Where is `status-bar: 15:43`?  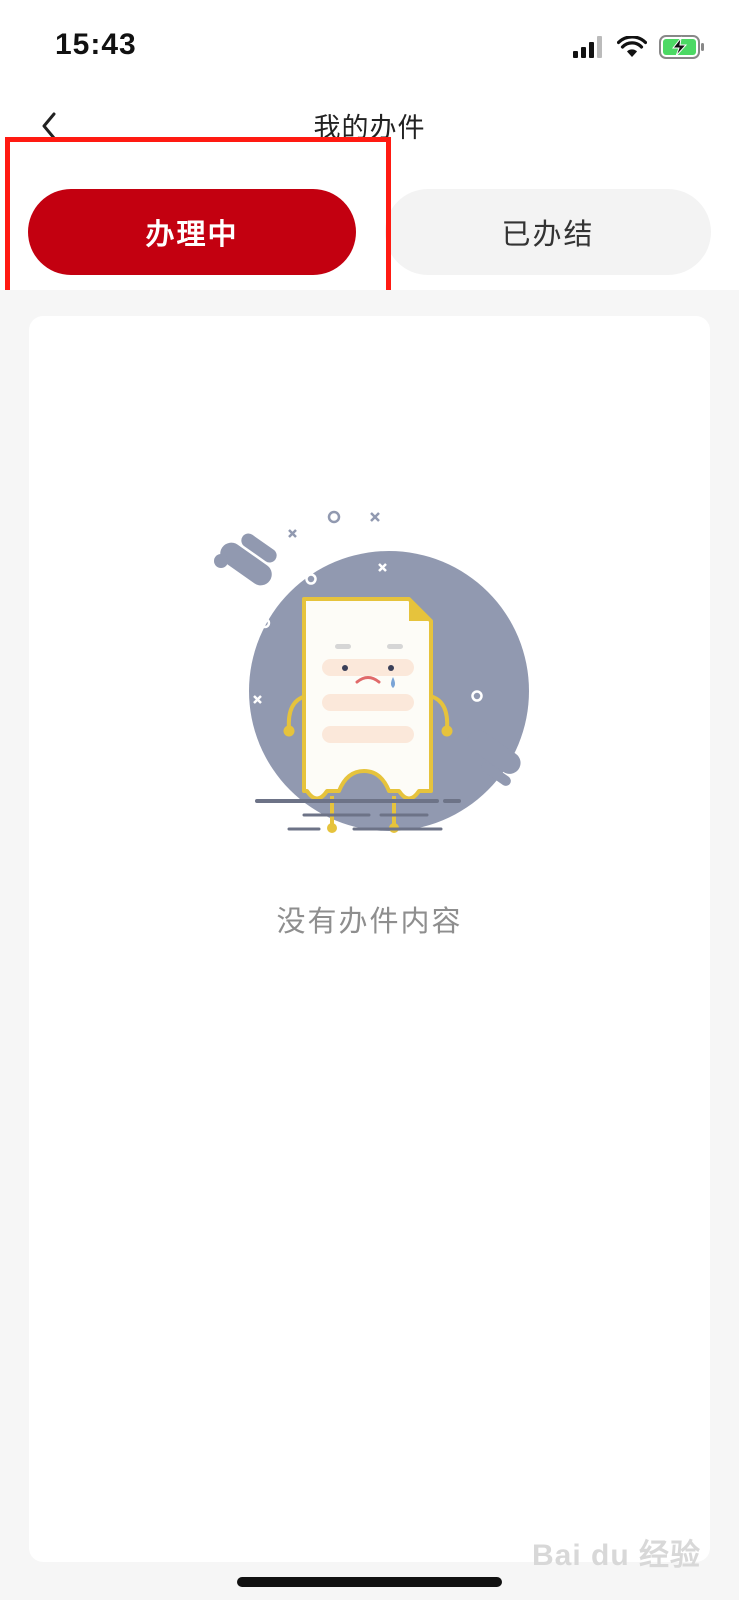 status-bar: 15:43 is located at coordinates (369, 46).